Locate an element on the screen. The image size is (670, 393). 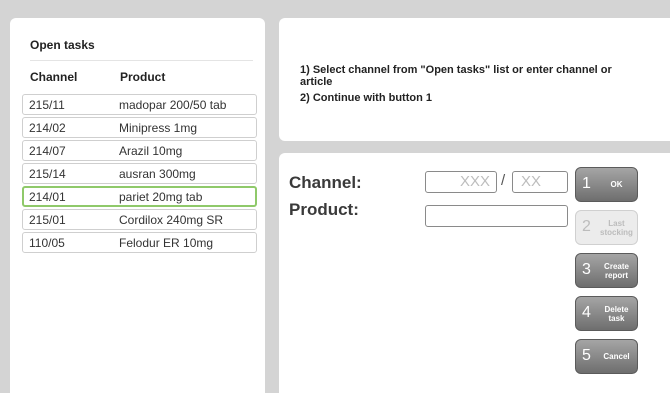
task-row: 214/02 Minipress 1mg is located at coordinates (139, 127).